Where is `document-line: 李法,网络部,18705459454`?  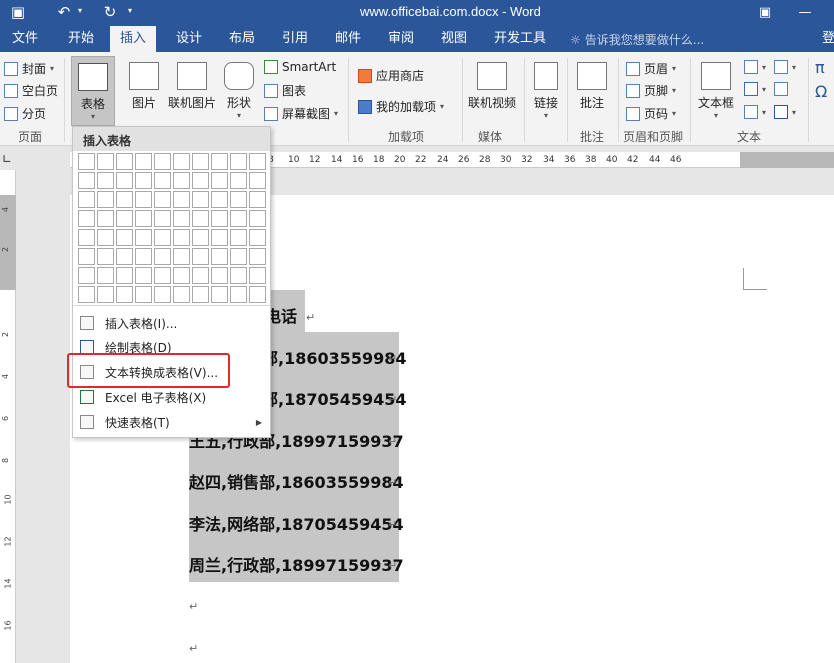 document-line: 李法,网络部,18705459454 is located at coordinates (296, 523).